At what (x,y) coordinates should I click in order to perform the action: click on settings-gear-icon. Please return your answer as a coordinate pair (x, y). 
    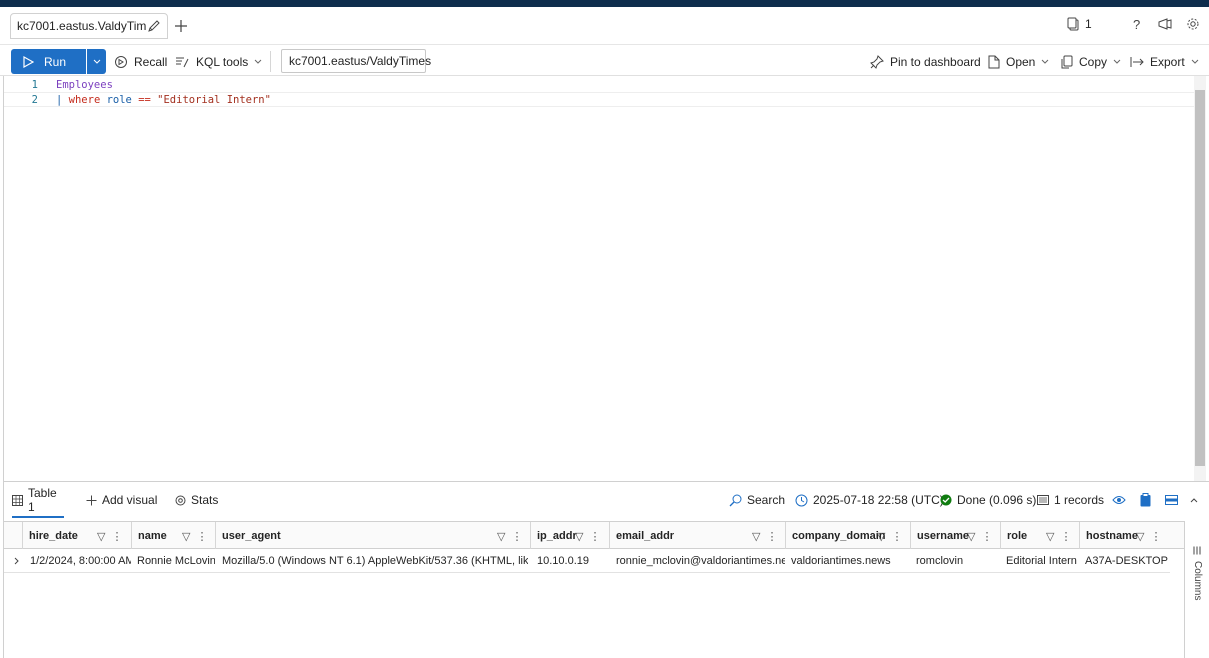
    Looking at the image, I should click on (1193, 24).